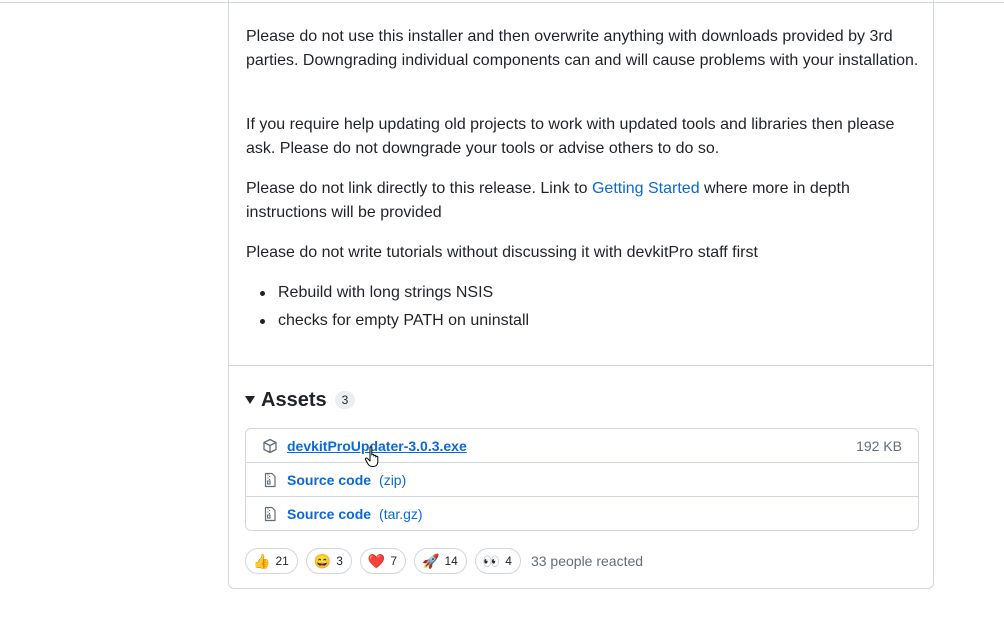 This screenshot has width=1004, height=618. I want to click on reaction-rocket-button: 🚀 14, so click(440, 561).